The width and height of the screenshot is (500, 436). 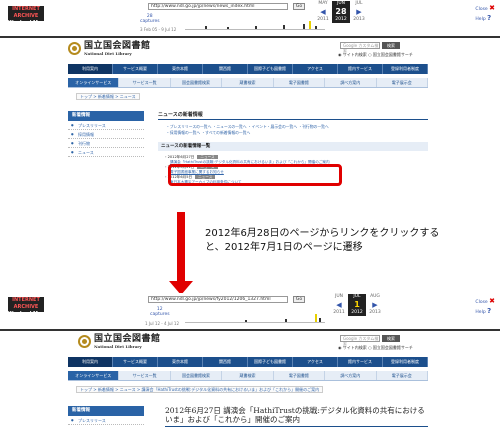 What do you see at coordinates (106, 143) in the screenshot?
I see `sidebar-item: 刊行物` at bounding box center [106, 143].